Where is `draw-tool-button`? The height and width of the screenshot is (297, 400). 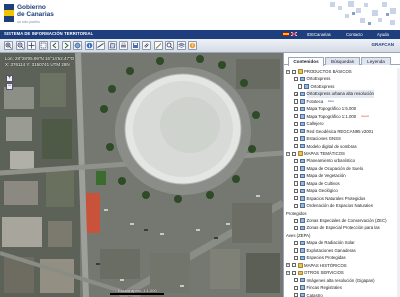 draw-tool-button is located at coordinates (158, 45).